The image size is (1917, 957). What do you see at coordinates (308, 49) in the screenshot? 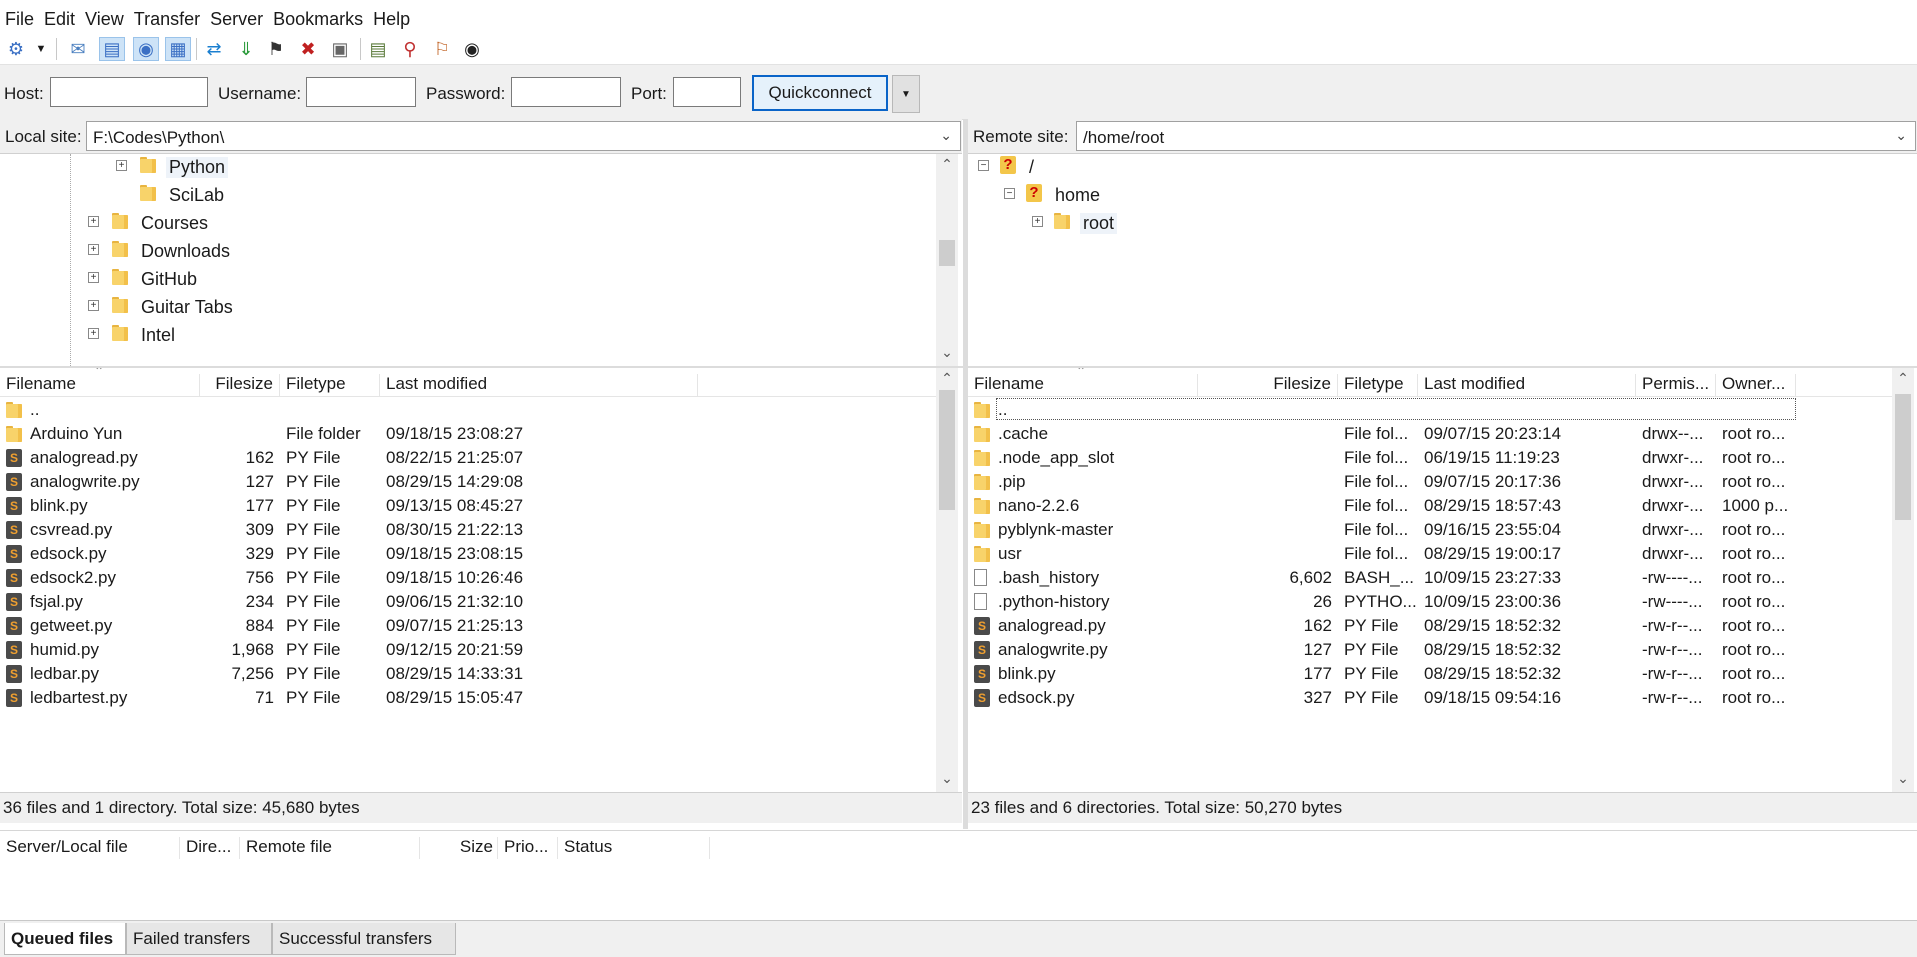
I see `disconnect-icon: ✖` at bounding box center [308, 49].